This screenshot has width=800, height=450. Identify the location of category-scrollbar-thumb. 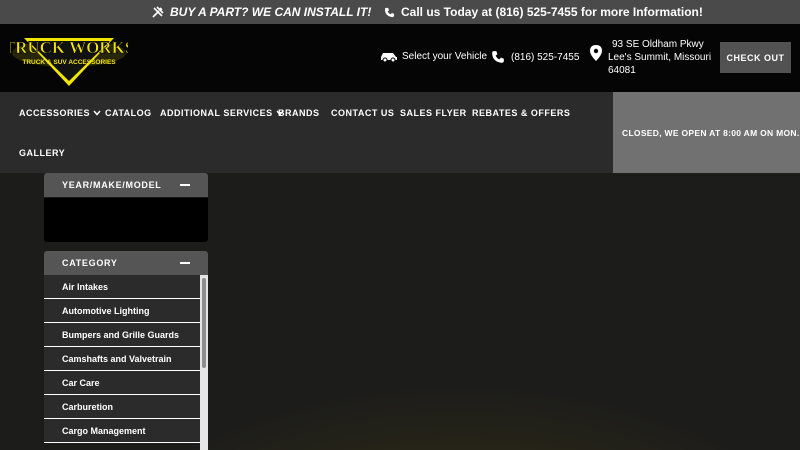
(204, 323).